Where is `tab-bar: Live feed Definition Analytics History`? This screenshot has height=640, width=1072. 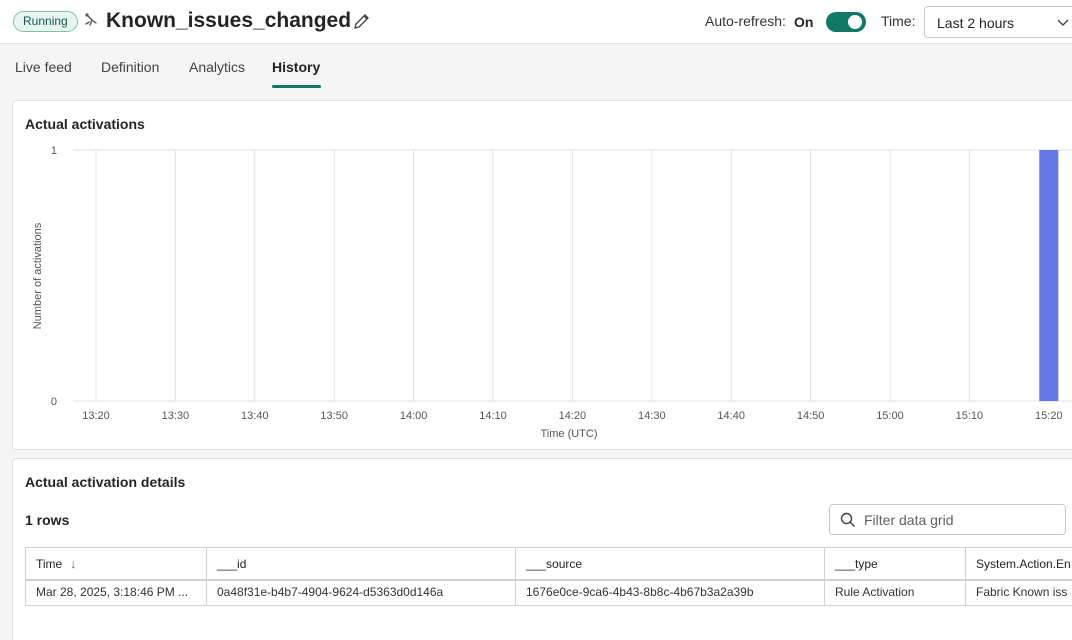 tab-bar: Live feed Definition Analytics History is located at coordinates (536, 68).